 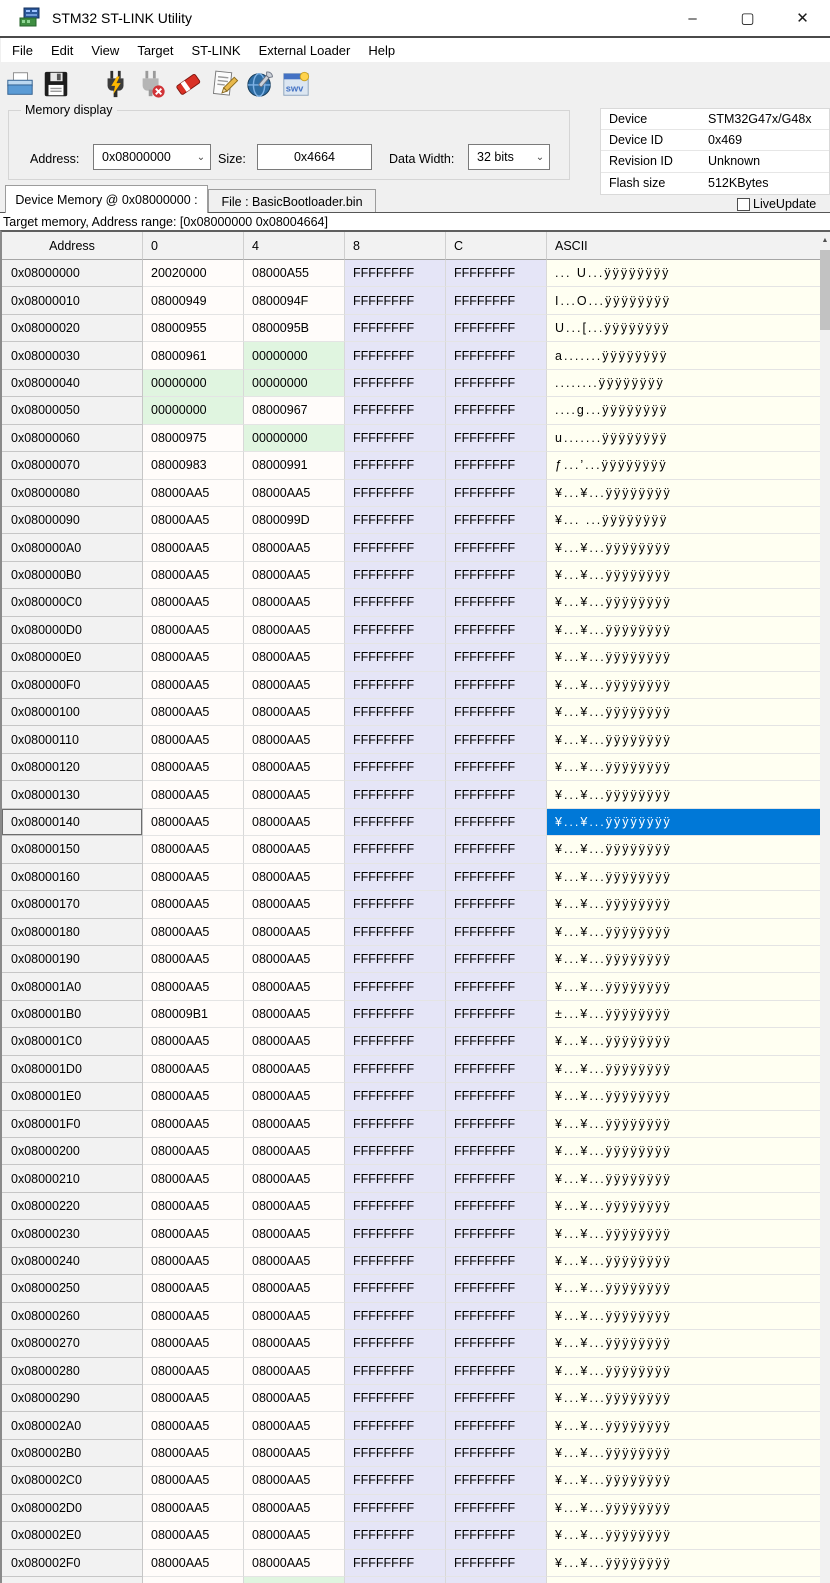 I want to click on program-verify-button, so click(x=224, y=84).